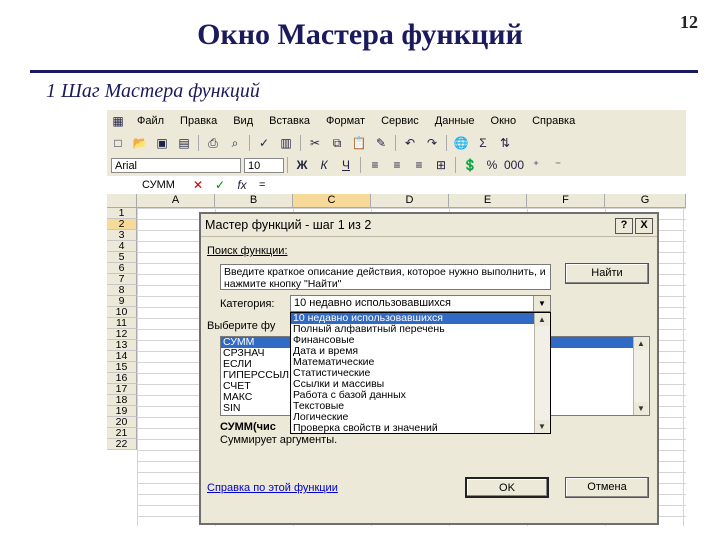 The width and height of the screenshot is (720, 540). What do you see at coordinates (118, 143) in the screenshot?
I see `new-icon: □` at bounding box center [118, 143].